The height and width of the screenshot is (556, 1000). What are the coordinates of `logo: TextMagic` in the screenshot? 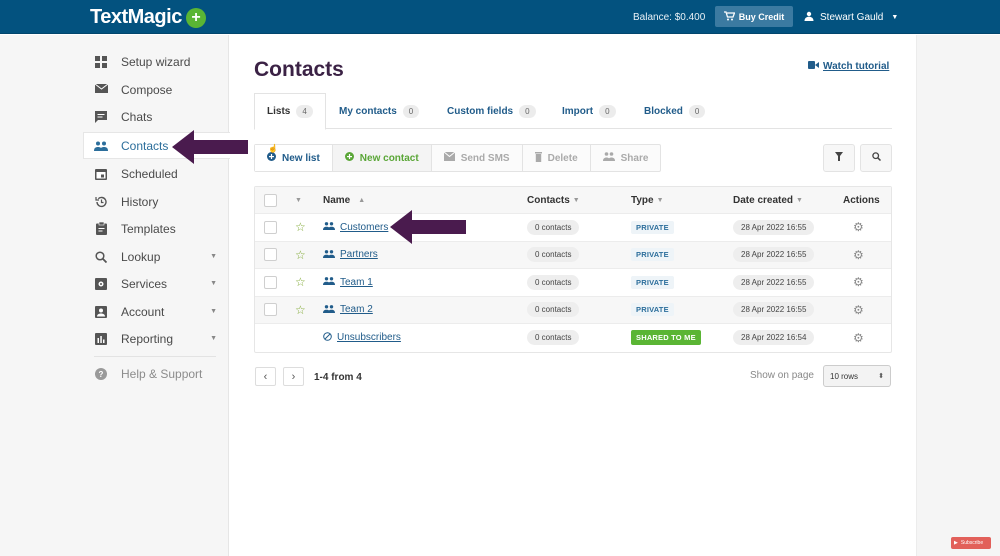 It's located at (136, 17).